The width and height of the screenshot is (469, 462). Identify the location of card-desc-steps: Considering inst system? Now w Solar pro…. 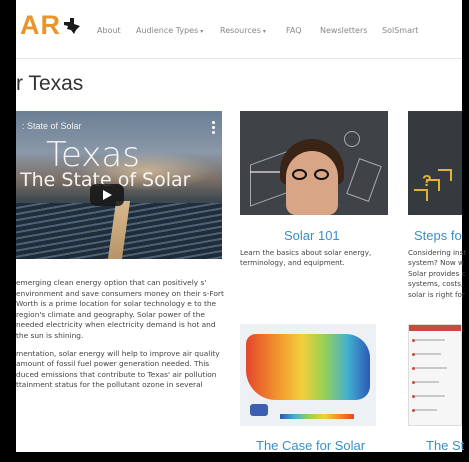
(437, 273).